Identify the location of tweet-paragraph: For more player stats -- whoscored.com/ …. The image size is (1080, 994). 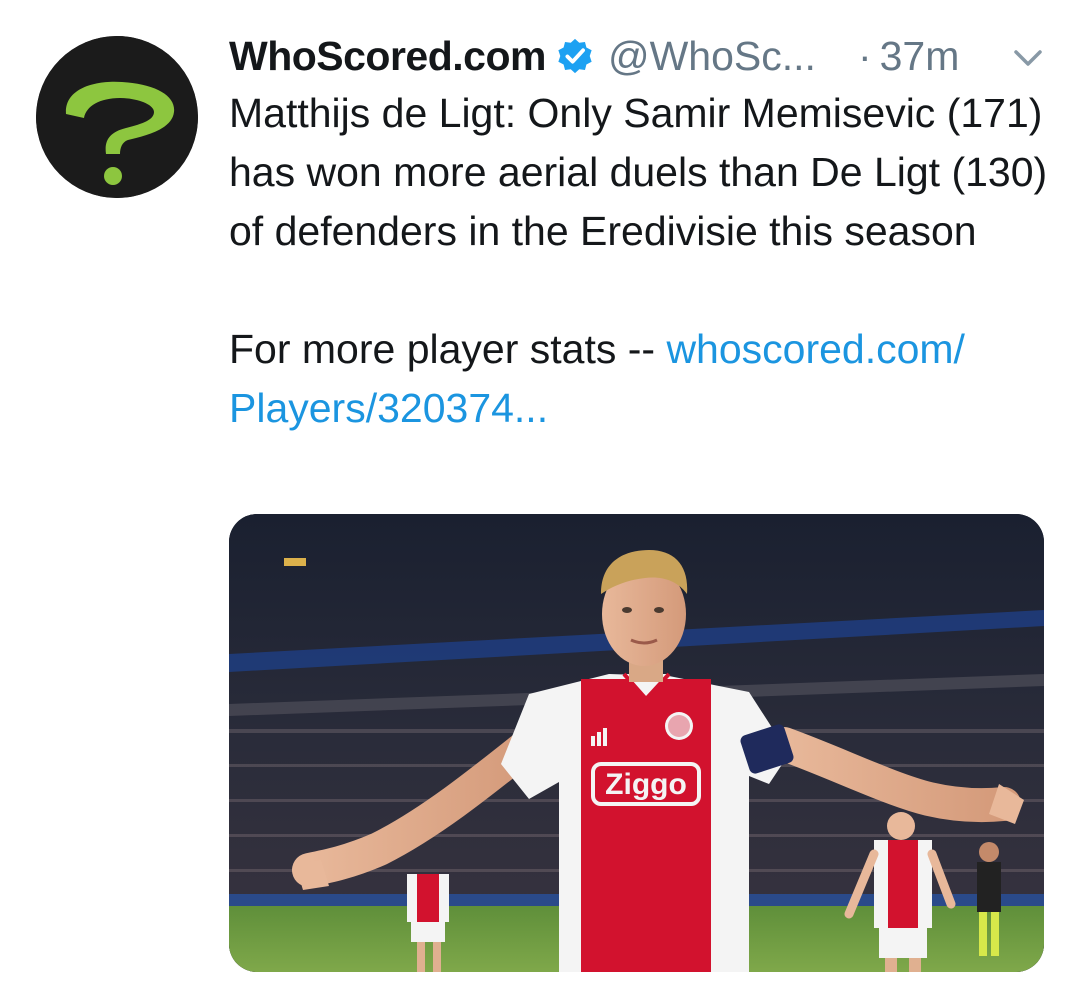
(644, 379).